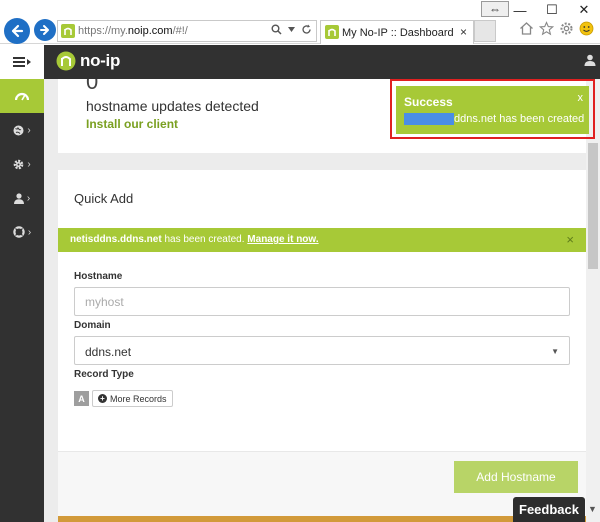  I want to click on install-client-link: Install our client, so click(132, 124).